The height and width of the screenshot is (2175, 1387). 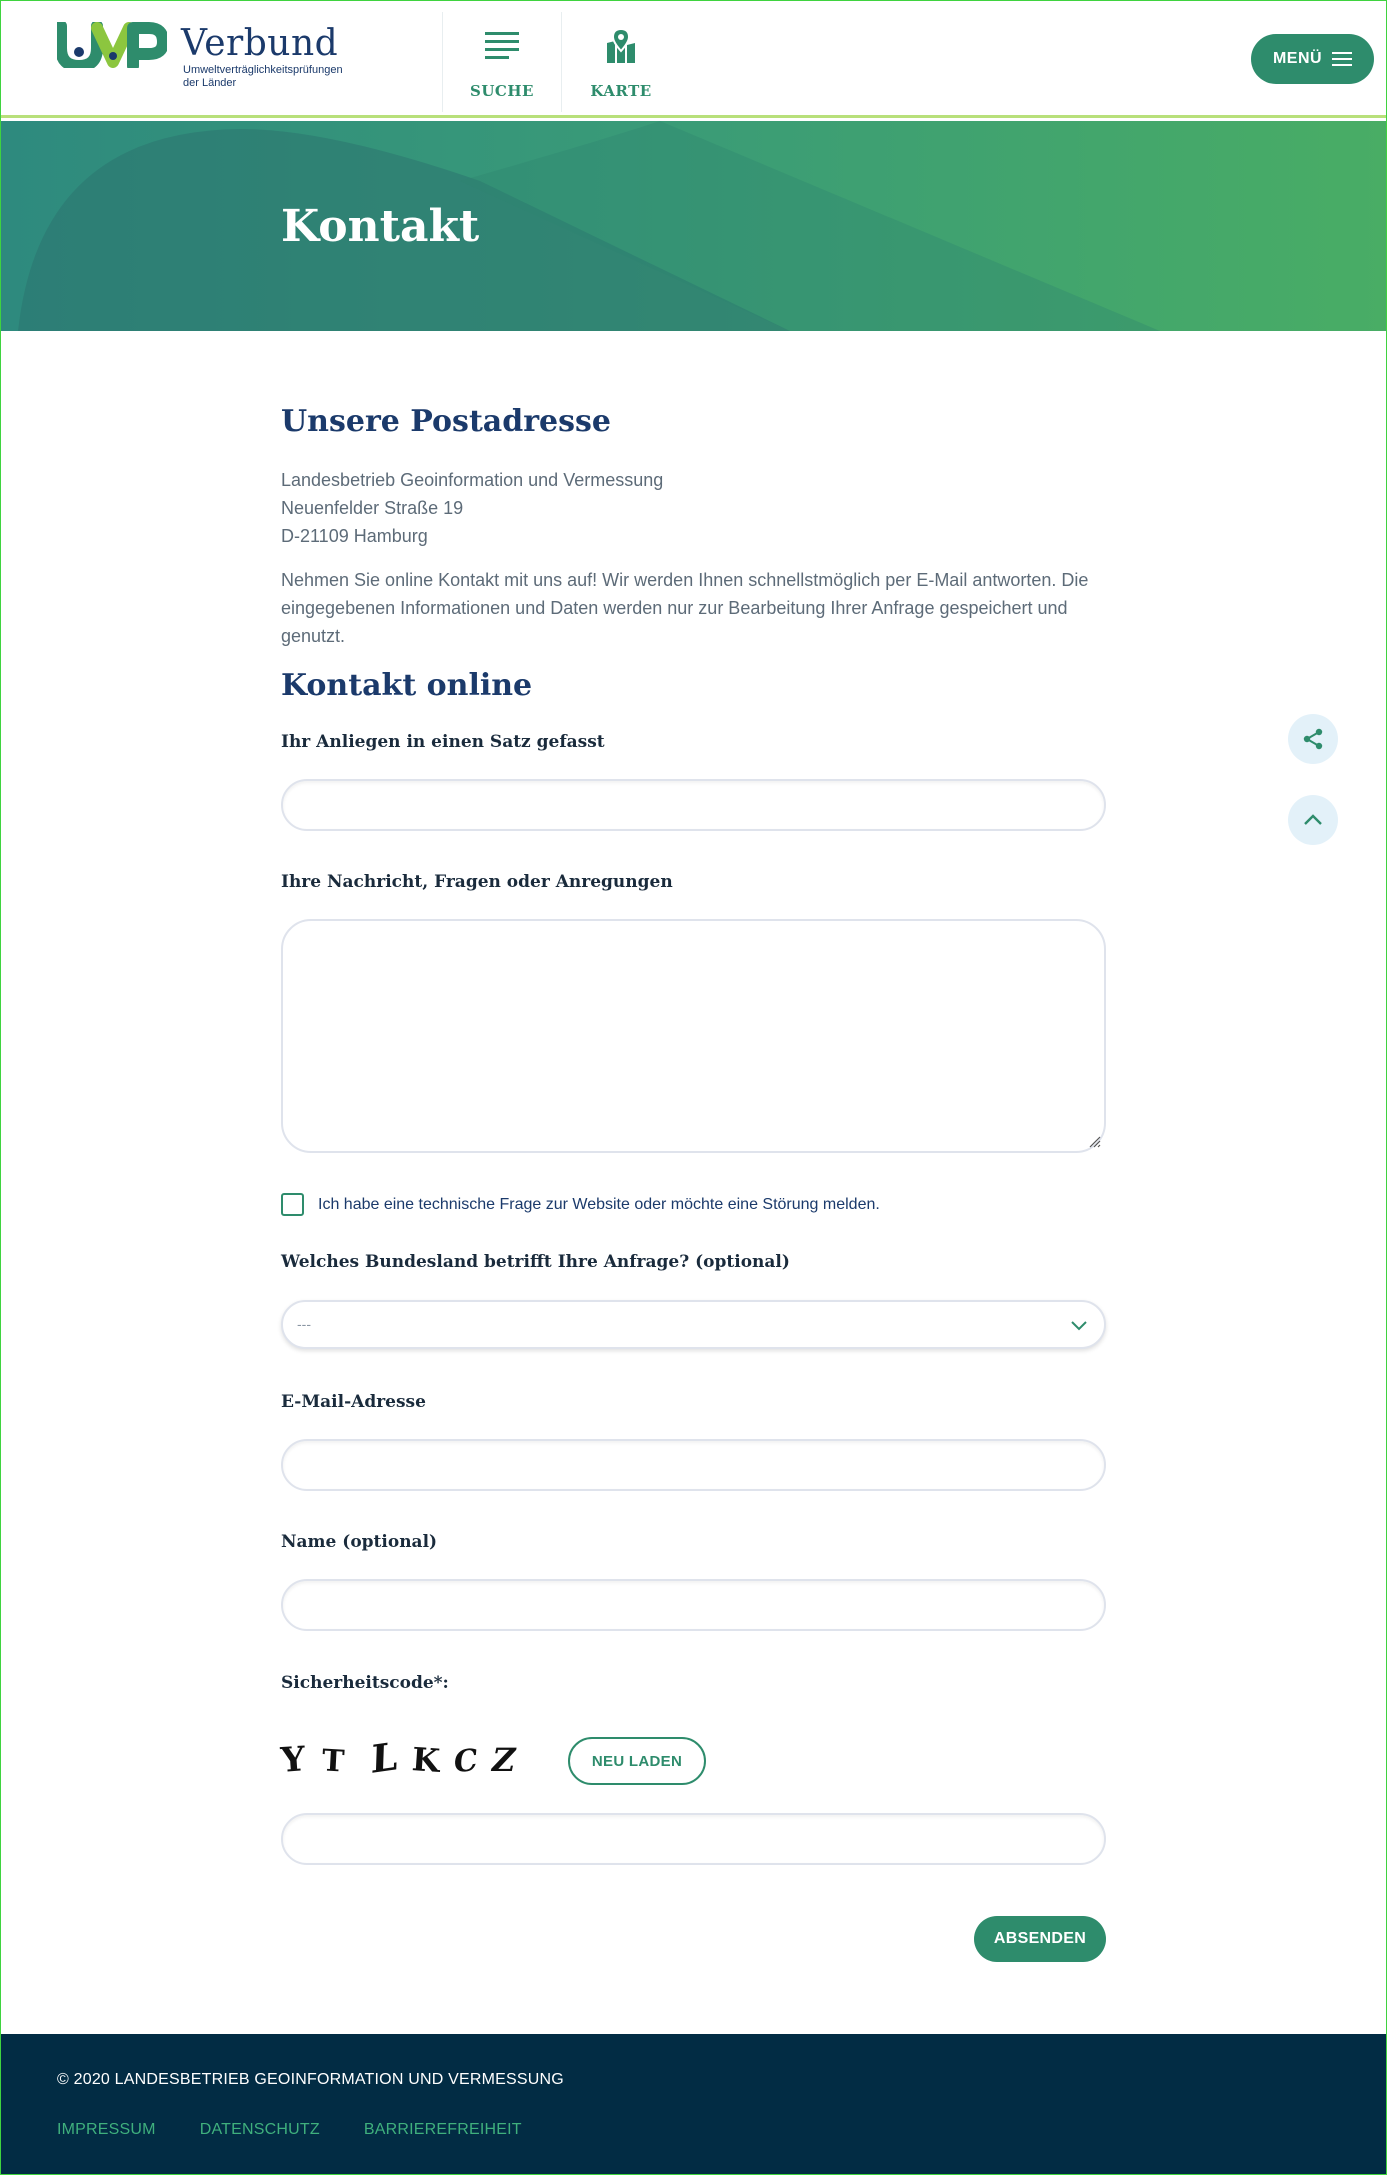 I want to click on chevron-up-icon, so click(x=1313, y=819).